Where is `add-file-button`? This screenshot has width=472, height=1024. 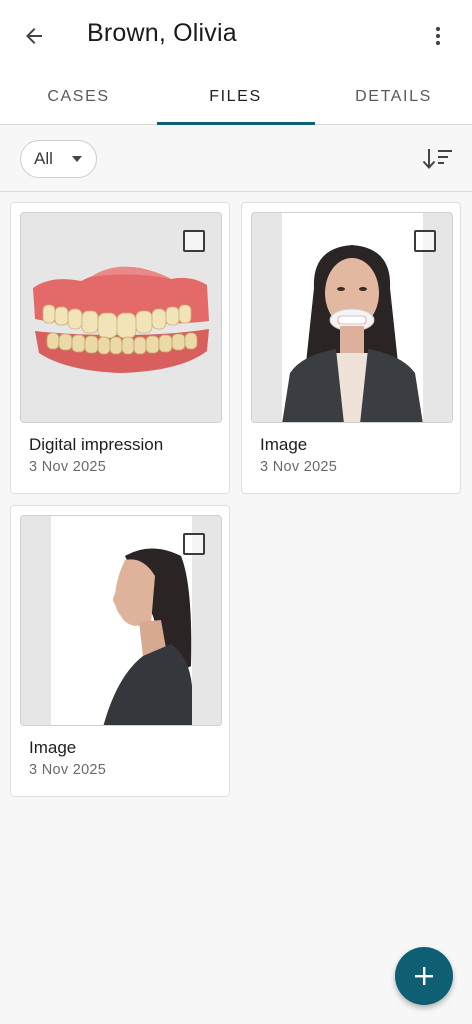
add-file-button is located at coordinates (424, 976).